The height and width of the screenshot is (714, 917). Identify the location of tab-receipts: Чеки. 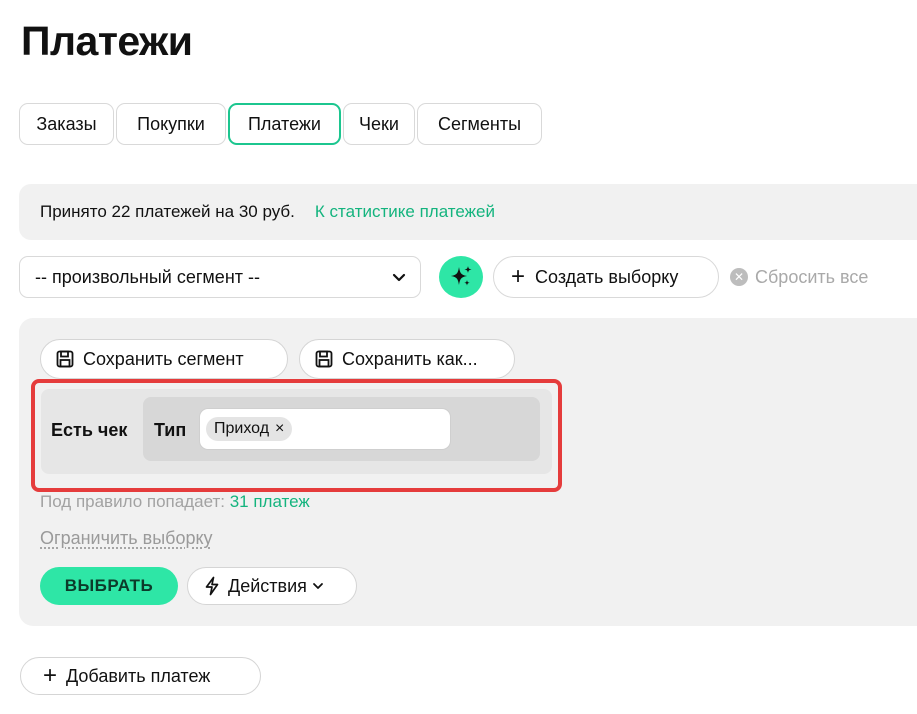
(379, 124).